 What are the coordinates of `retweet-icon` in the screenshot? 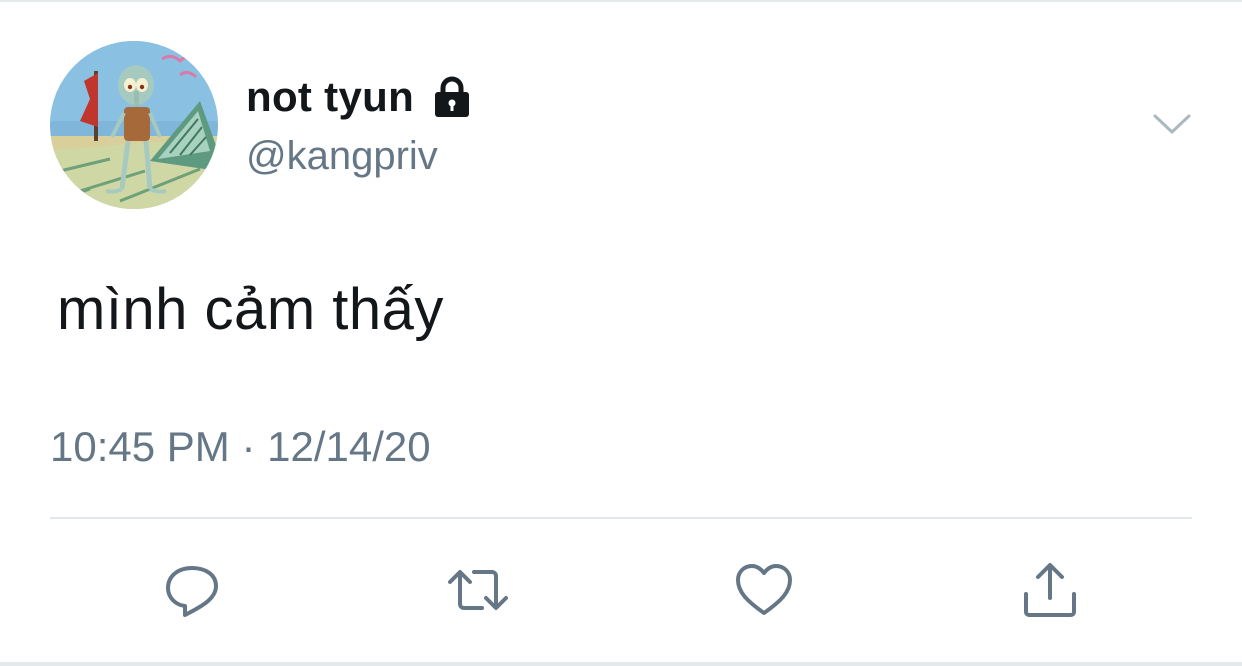 It's located at (478, 590).